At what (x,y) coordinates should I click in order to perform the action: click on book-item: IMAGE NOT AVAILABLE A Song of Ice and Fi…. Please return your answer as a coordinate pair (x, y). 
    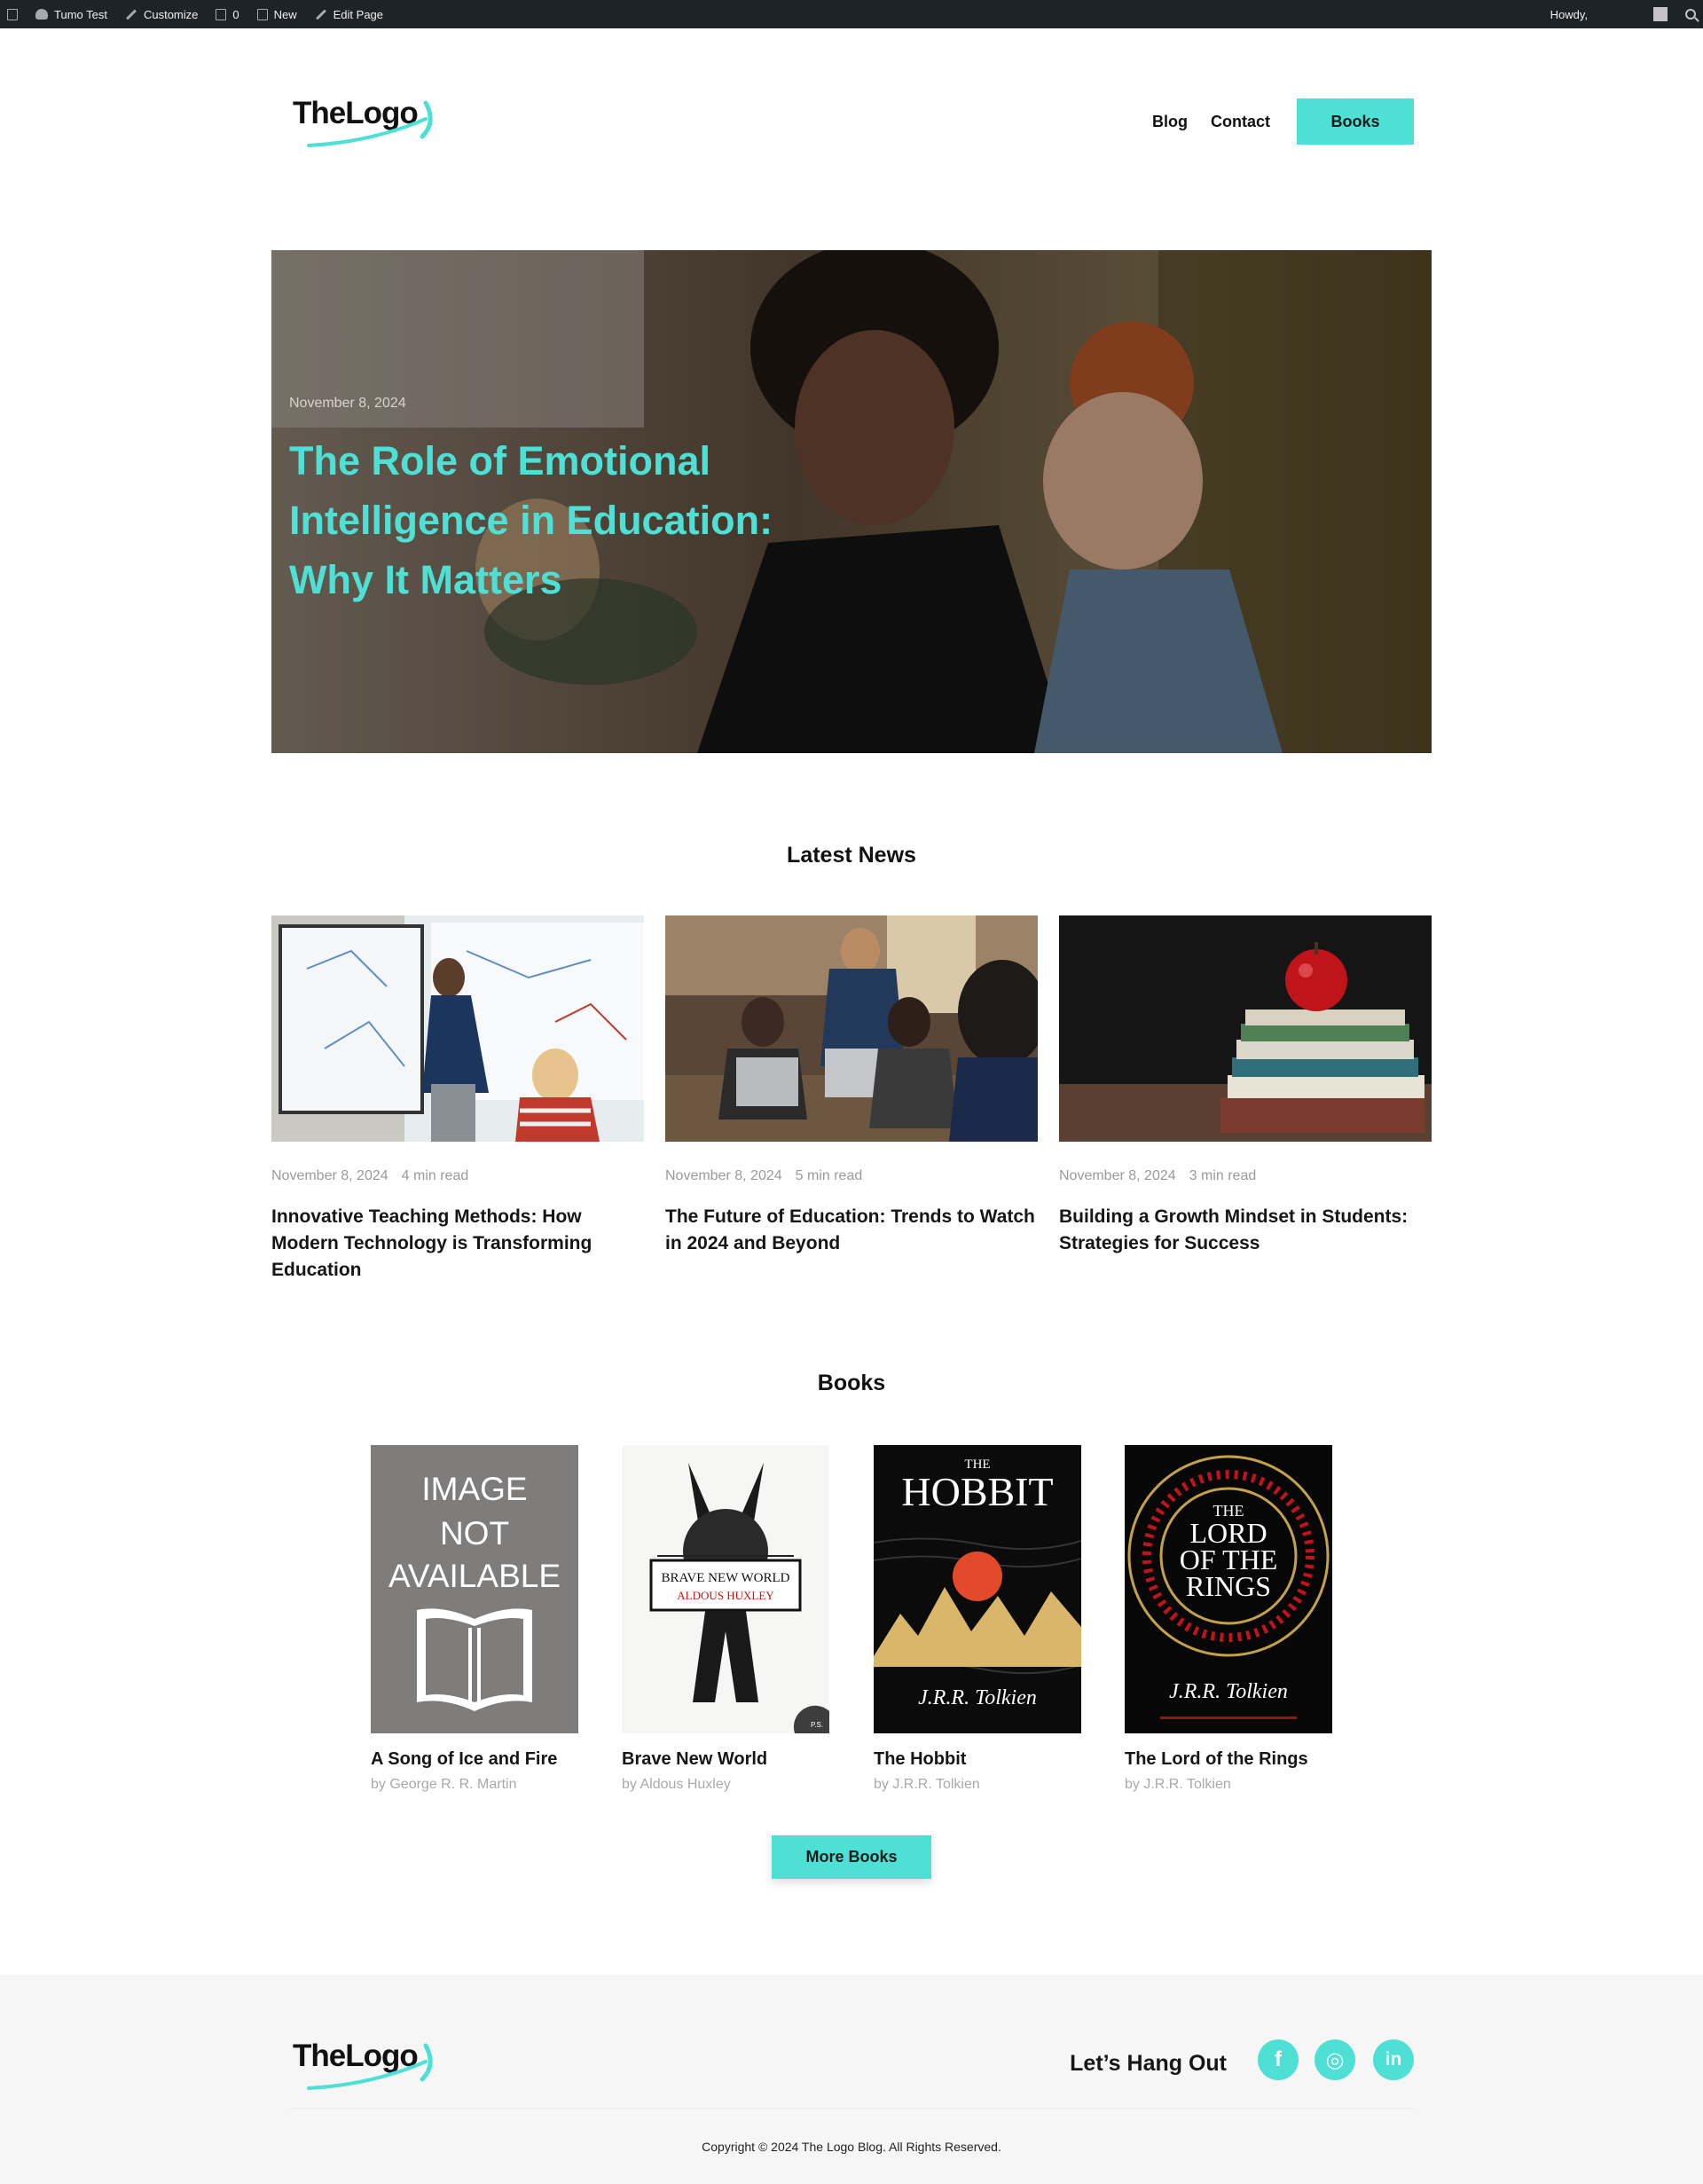
    Looking at the image, I should click on (474, 1619).